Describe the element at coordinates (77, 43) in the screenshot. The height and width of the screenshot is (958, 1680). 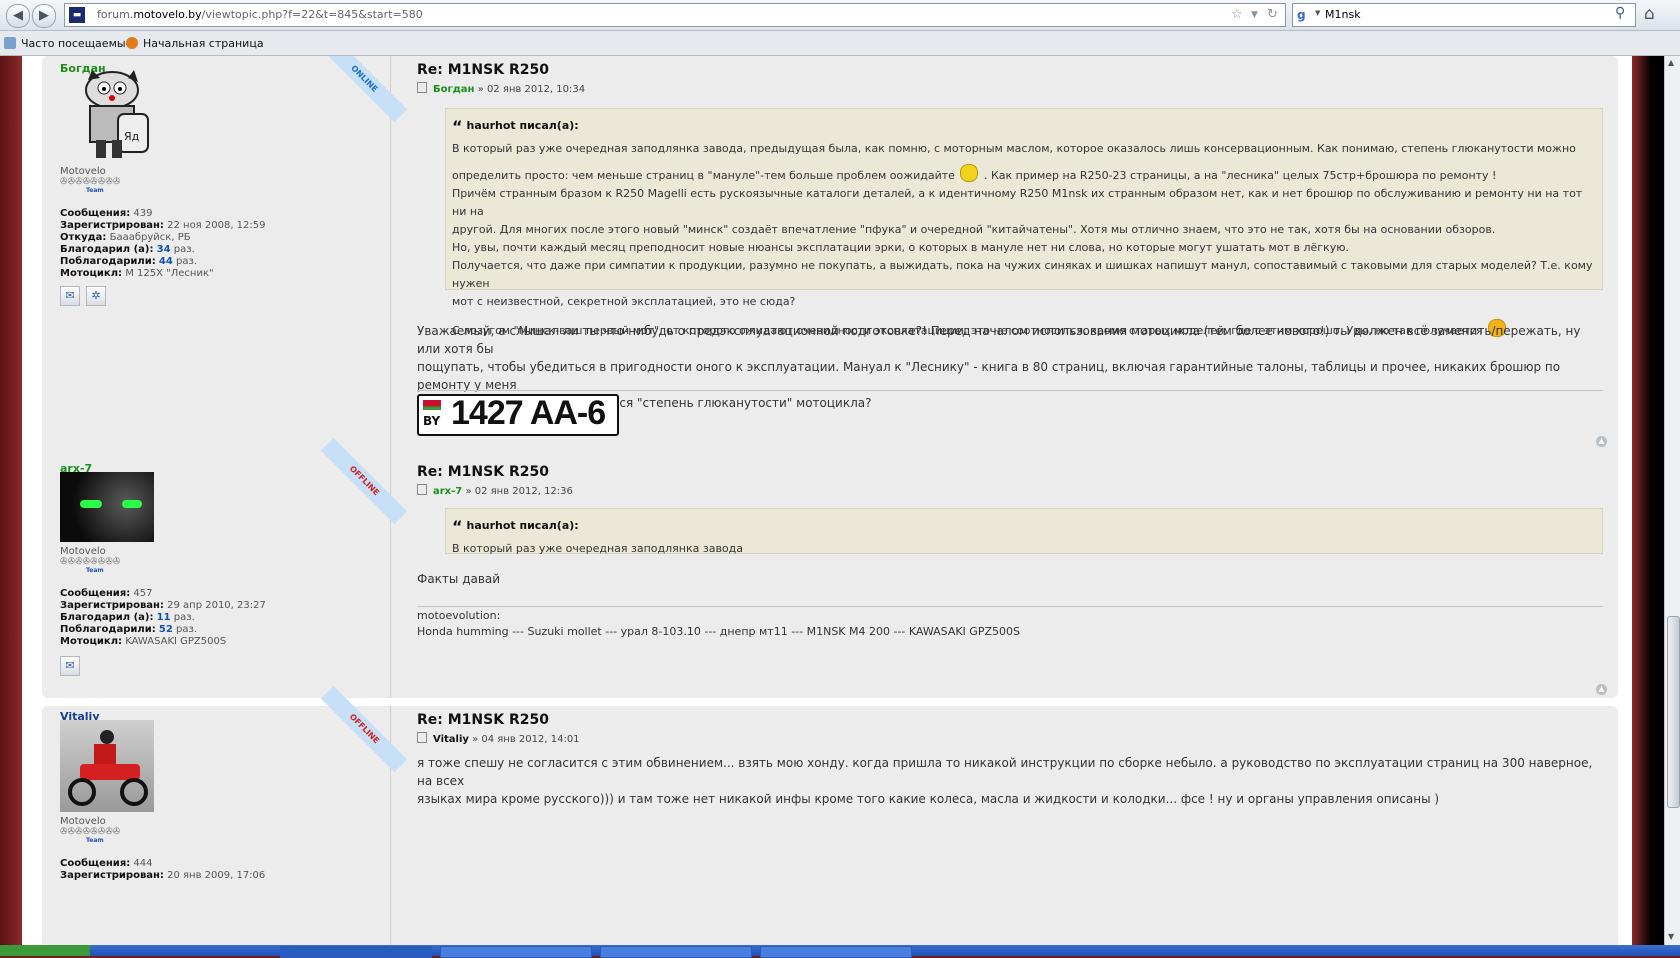
I see `bookmark-label: Часто посещаемые` at that location.